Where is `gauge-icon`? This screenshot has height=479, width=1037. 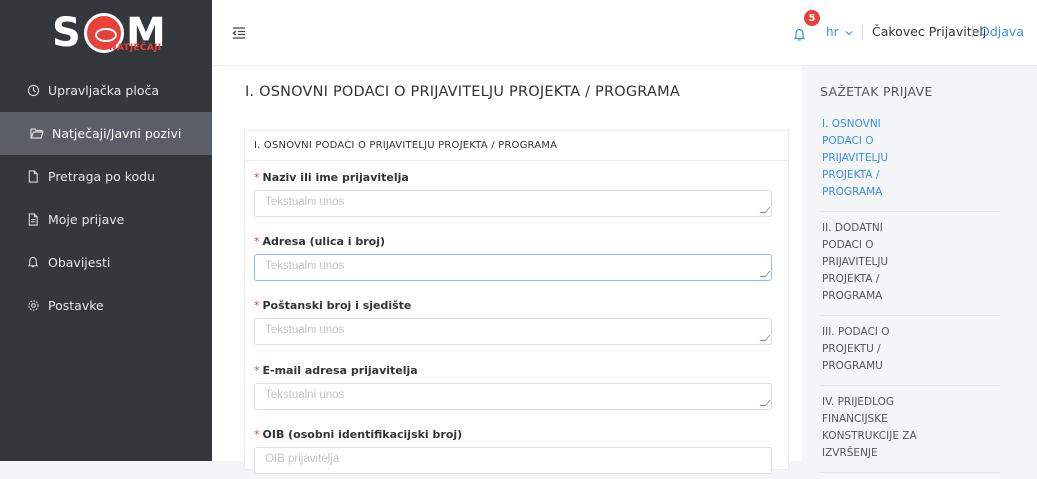 gauge-icon is located at coordinates (33, 91).